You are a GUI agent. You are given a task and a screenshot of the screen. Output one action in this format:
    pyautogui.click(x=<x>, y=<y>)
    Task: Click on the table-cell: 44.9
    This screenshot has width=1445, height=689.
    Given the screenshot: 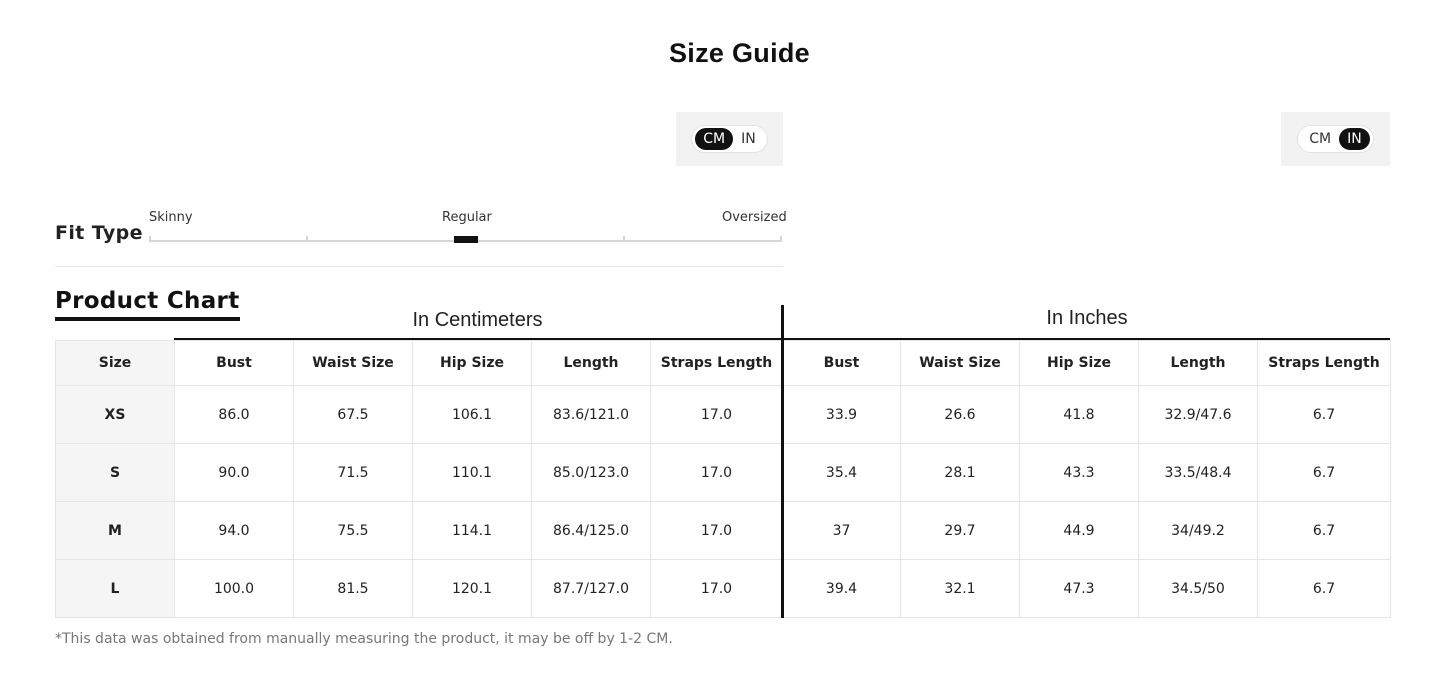 What is the action you would take?
    pyautogui.click(x=1079, y=530)
    